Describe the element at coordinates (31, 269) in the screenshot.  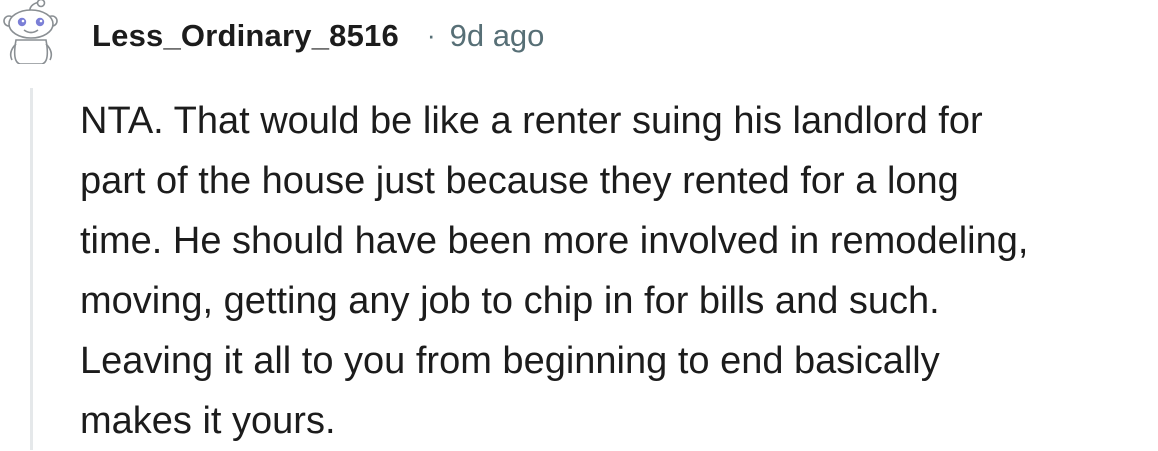
I see `thread-line` at that location.